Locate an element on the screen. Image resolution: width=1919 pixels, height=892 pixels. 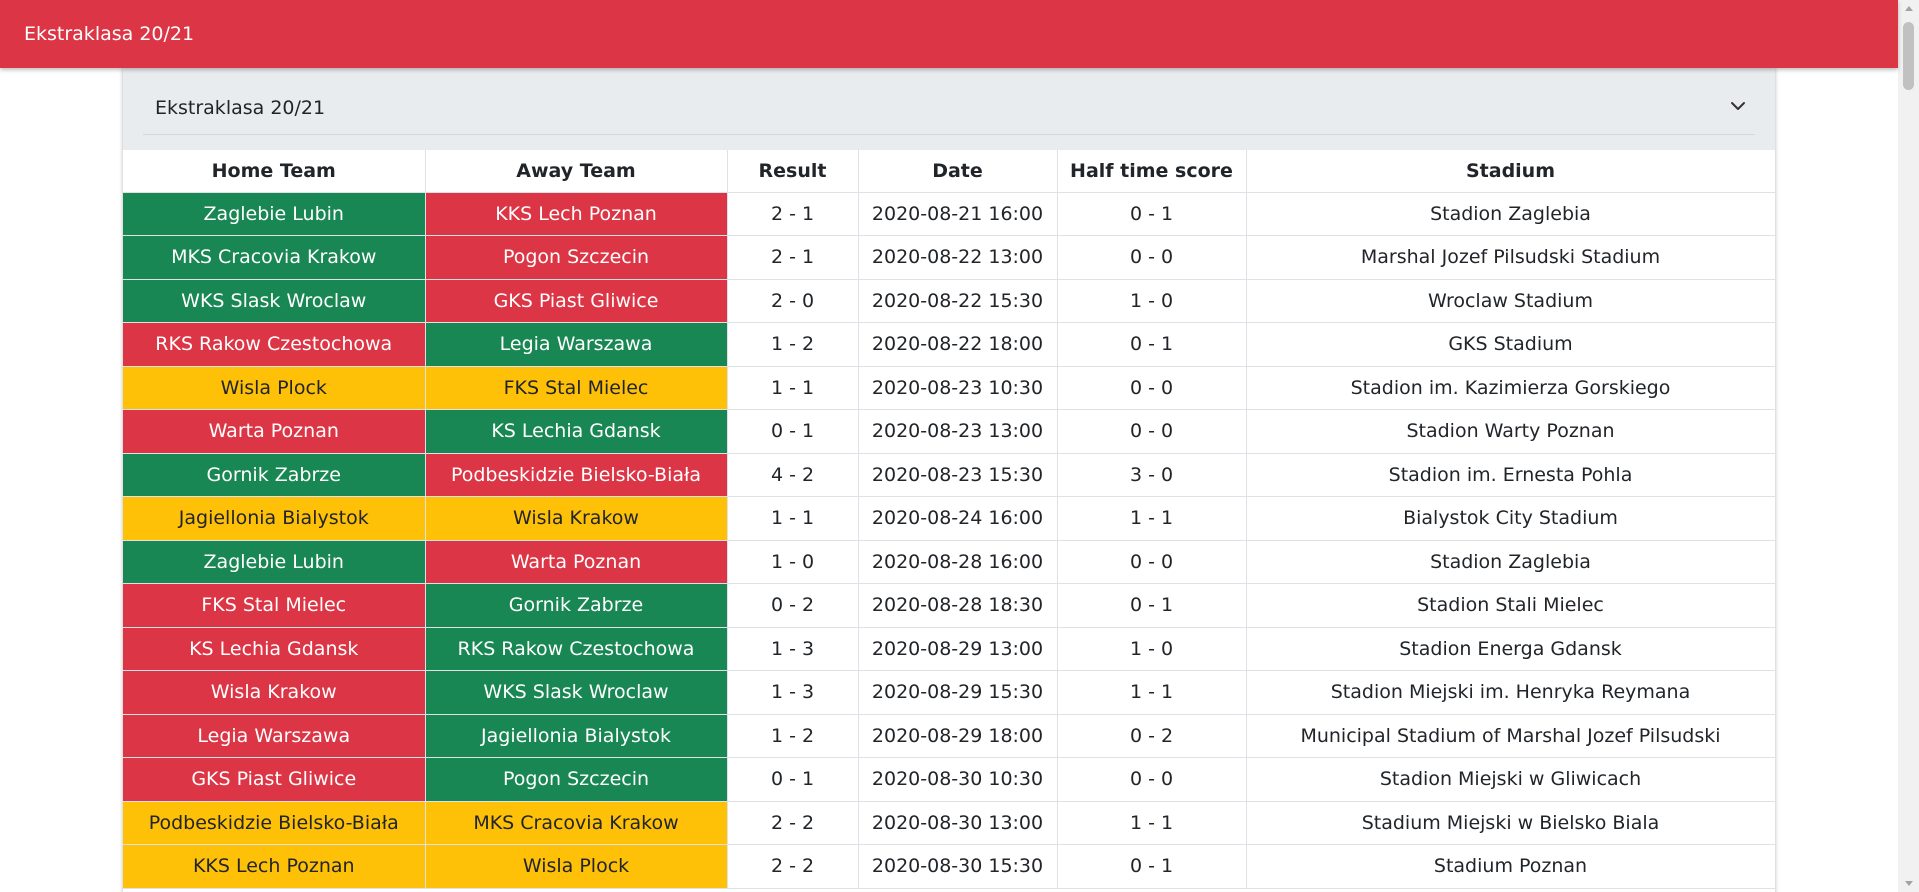
date-cell: 2020-08-21 16:00 is located at coordinates (958, 214).